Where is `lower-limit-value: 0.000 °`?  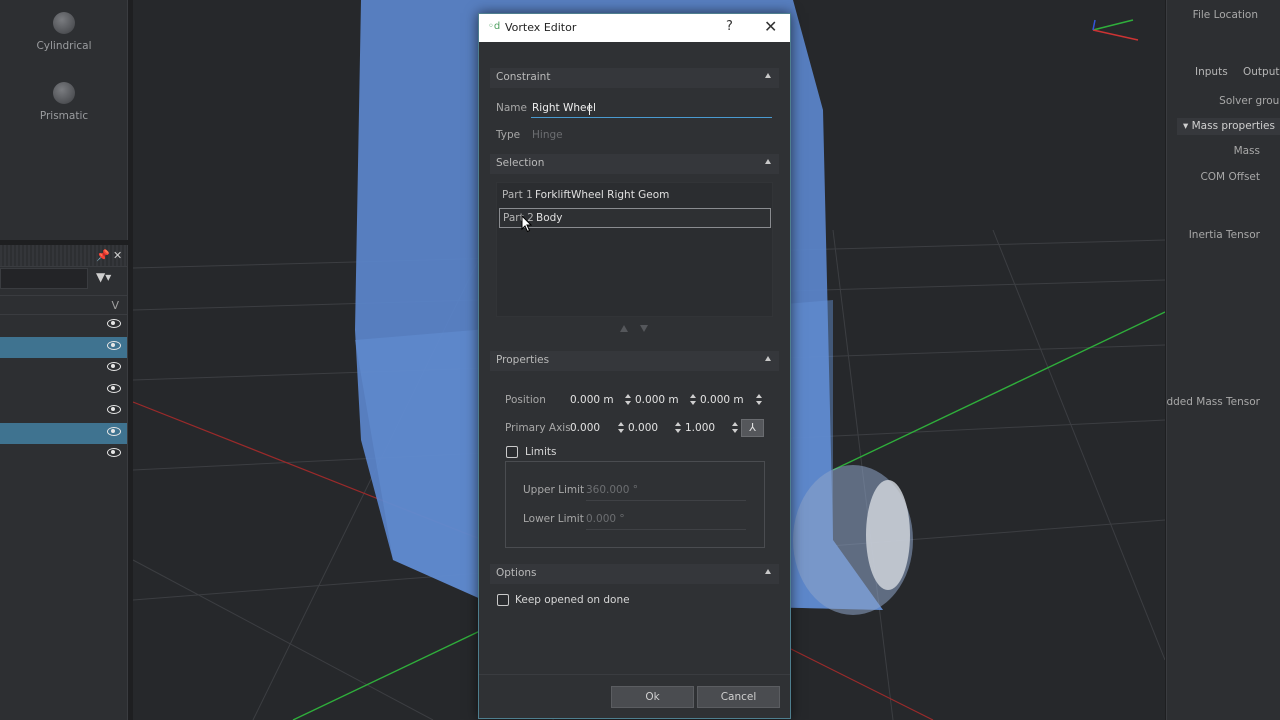 lower-limit-value: 0.000 ° is located at coordinates (605, 519).